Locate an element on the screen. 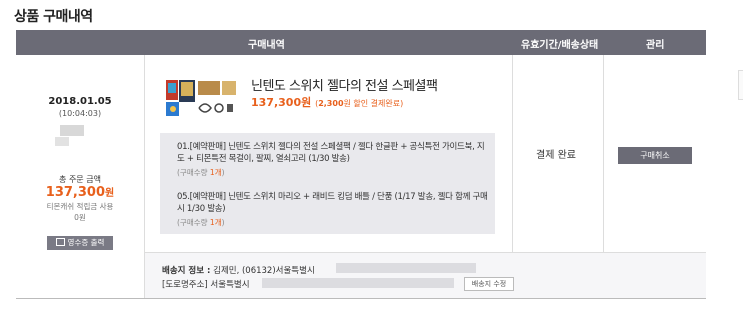 The height and width of the screenshot is (319, 743). printer-icon is located at coordinates (60, 242).